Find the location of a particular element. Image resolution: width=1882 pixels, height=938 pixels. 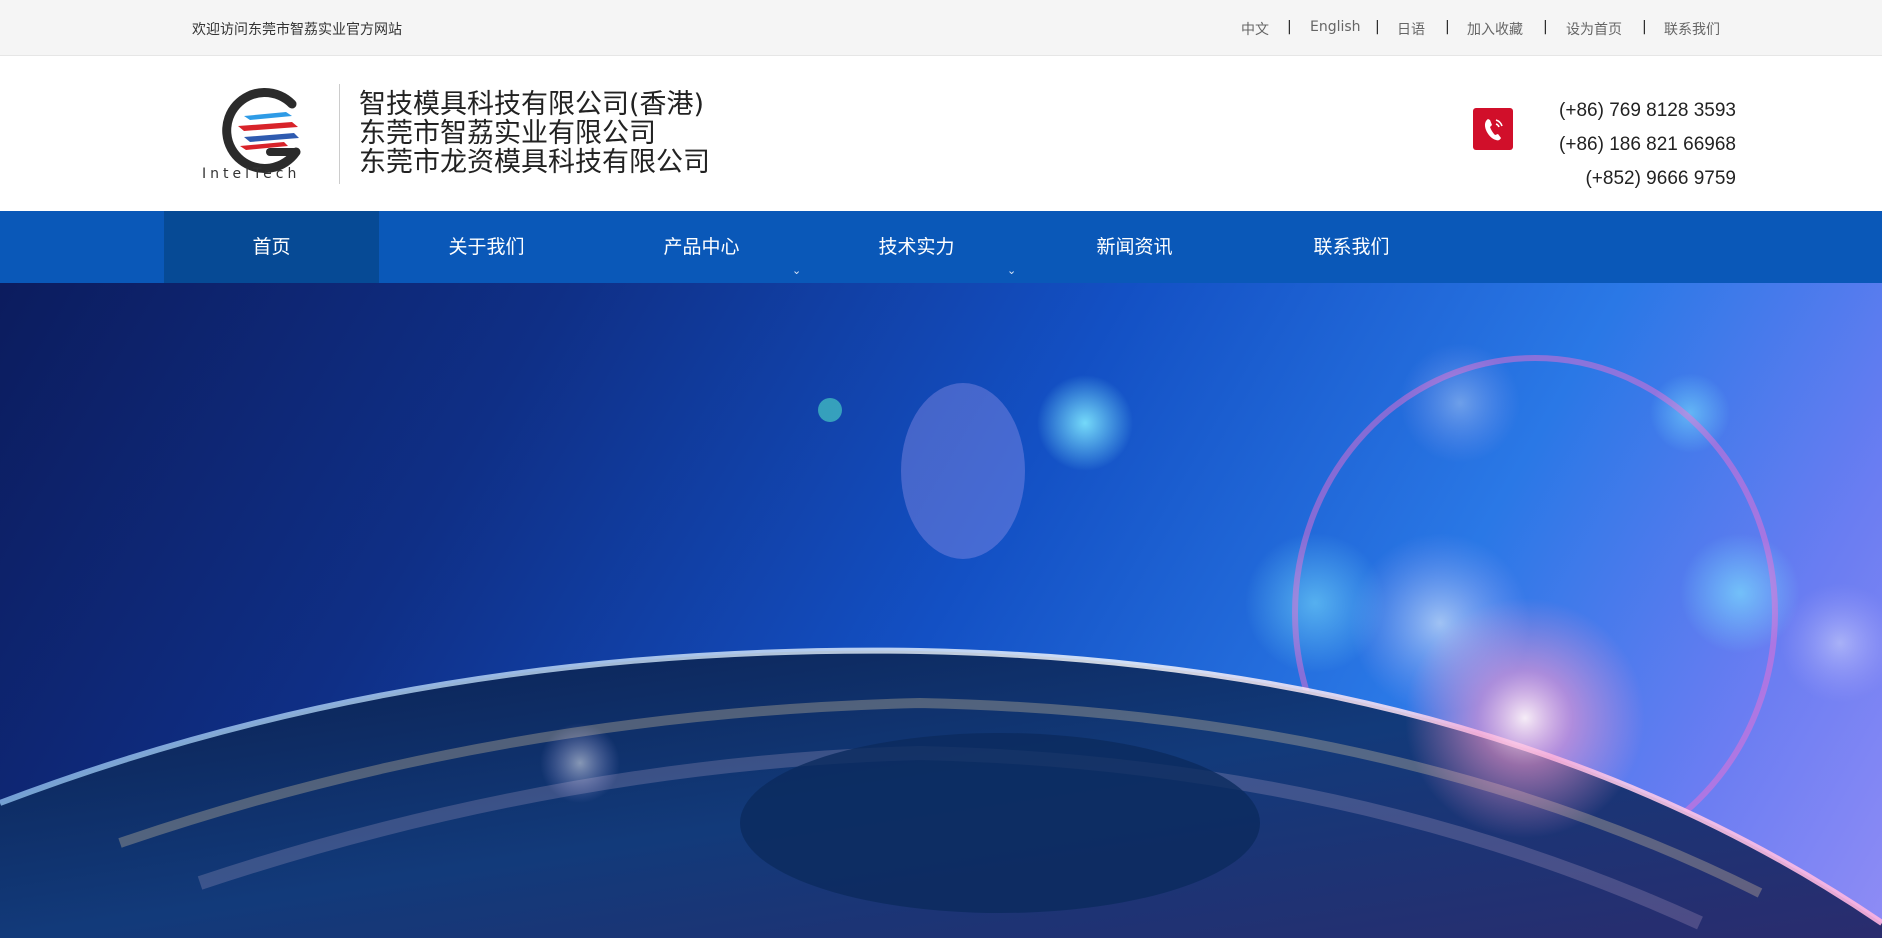

top-links: 中文 | English | 日语 | 加入收藏 | 设为首页 | 联系我们 is located at coordinates (1480, 29).